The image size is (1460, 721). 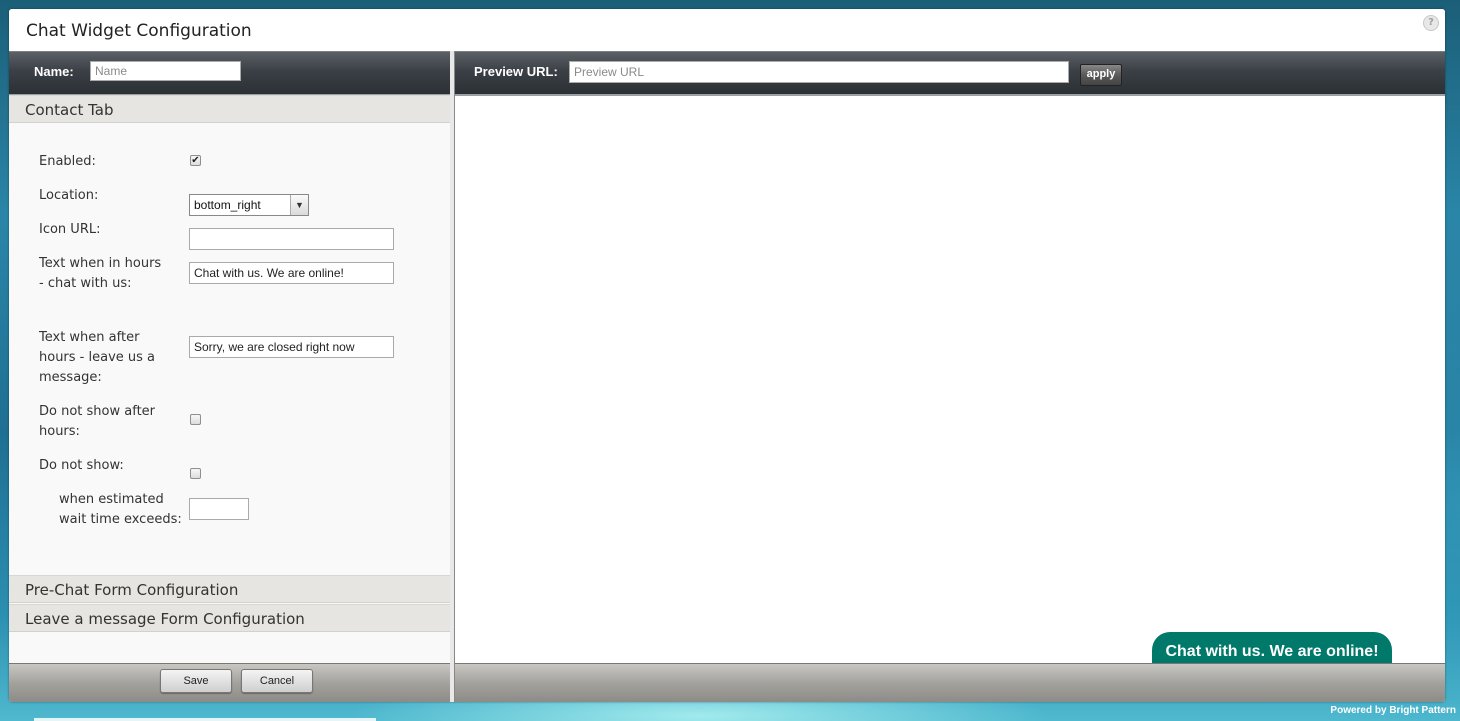 I want to click on text-in-hours-input, so click(x=291, y=273).